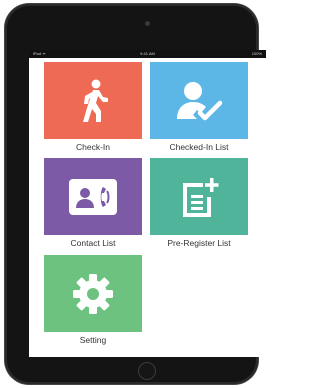 The image size is (320, 388). I want to click on setting-tile: Setting, so click(93, 302).